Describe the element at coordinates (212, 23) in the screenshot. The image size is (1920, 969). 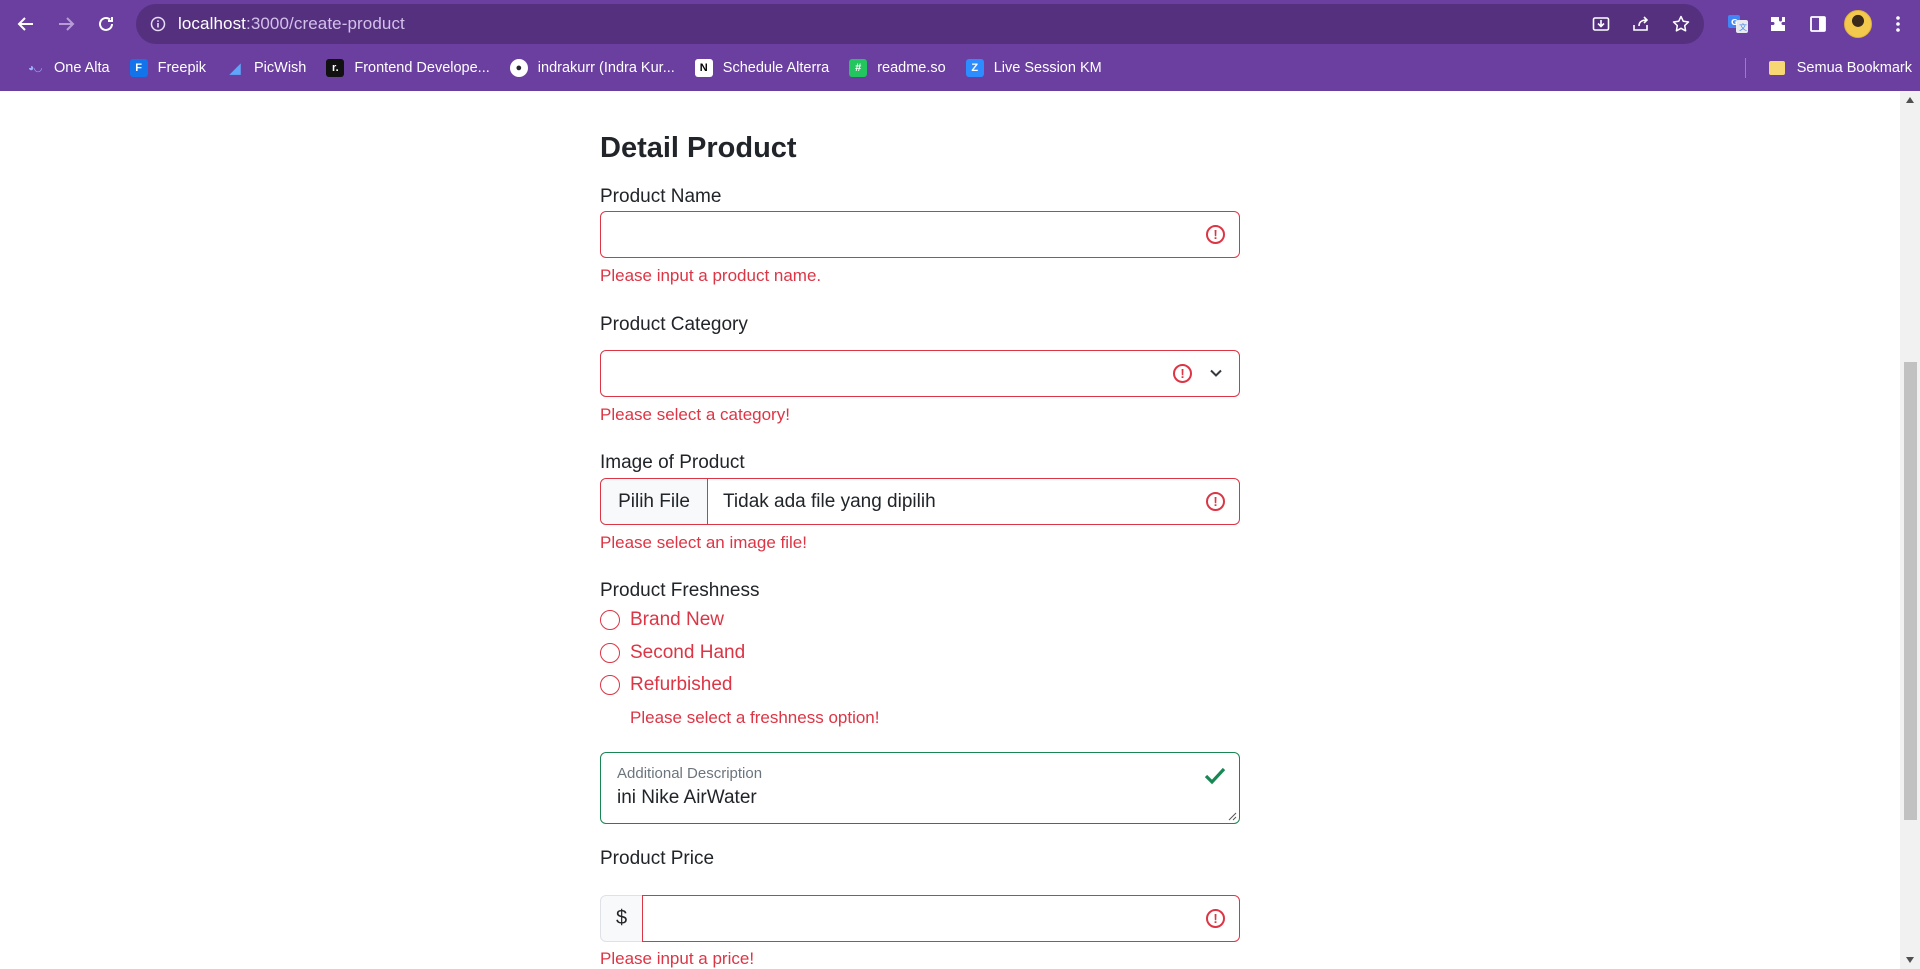
I see `url-host: localhost` at that location.